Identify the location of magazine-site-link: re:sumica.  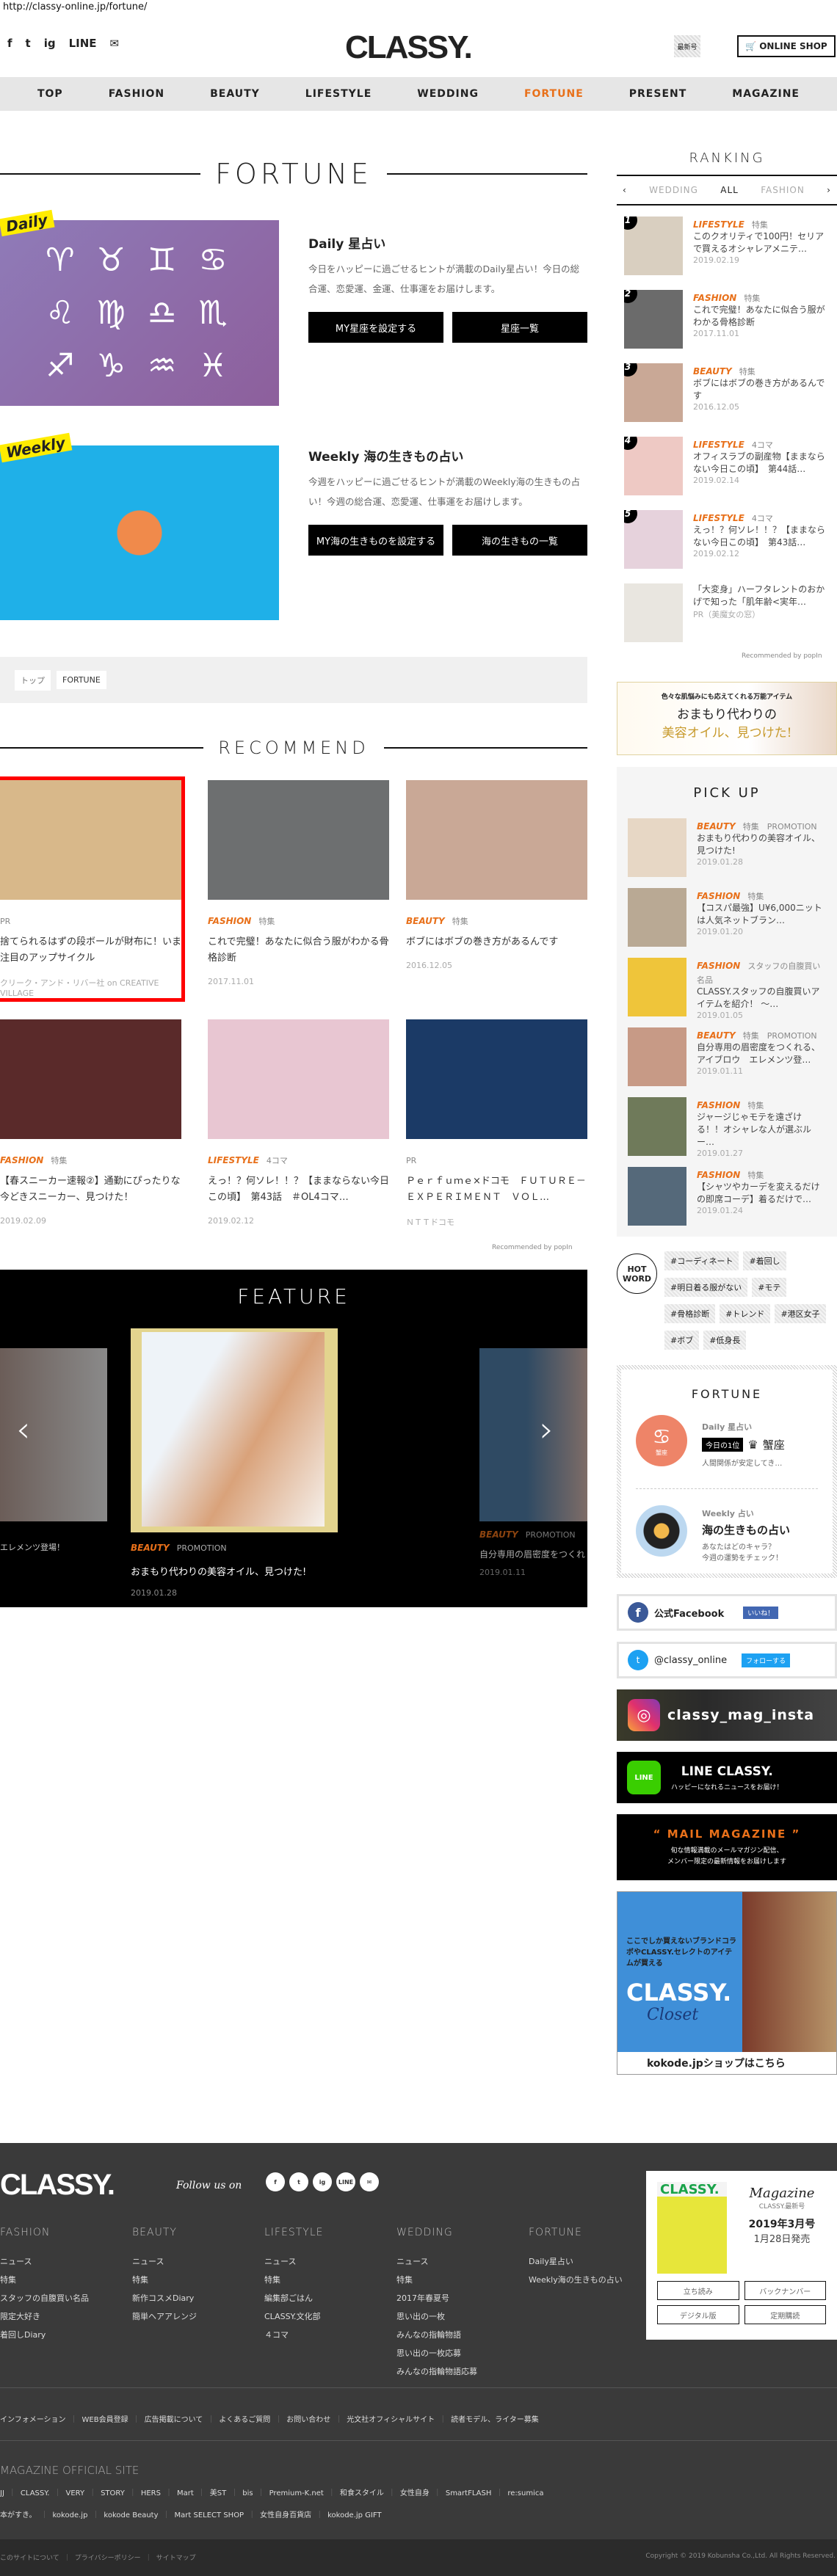
(525, 2493).